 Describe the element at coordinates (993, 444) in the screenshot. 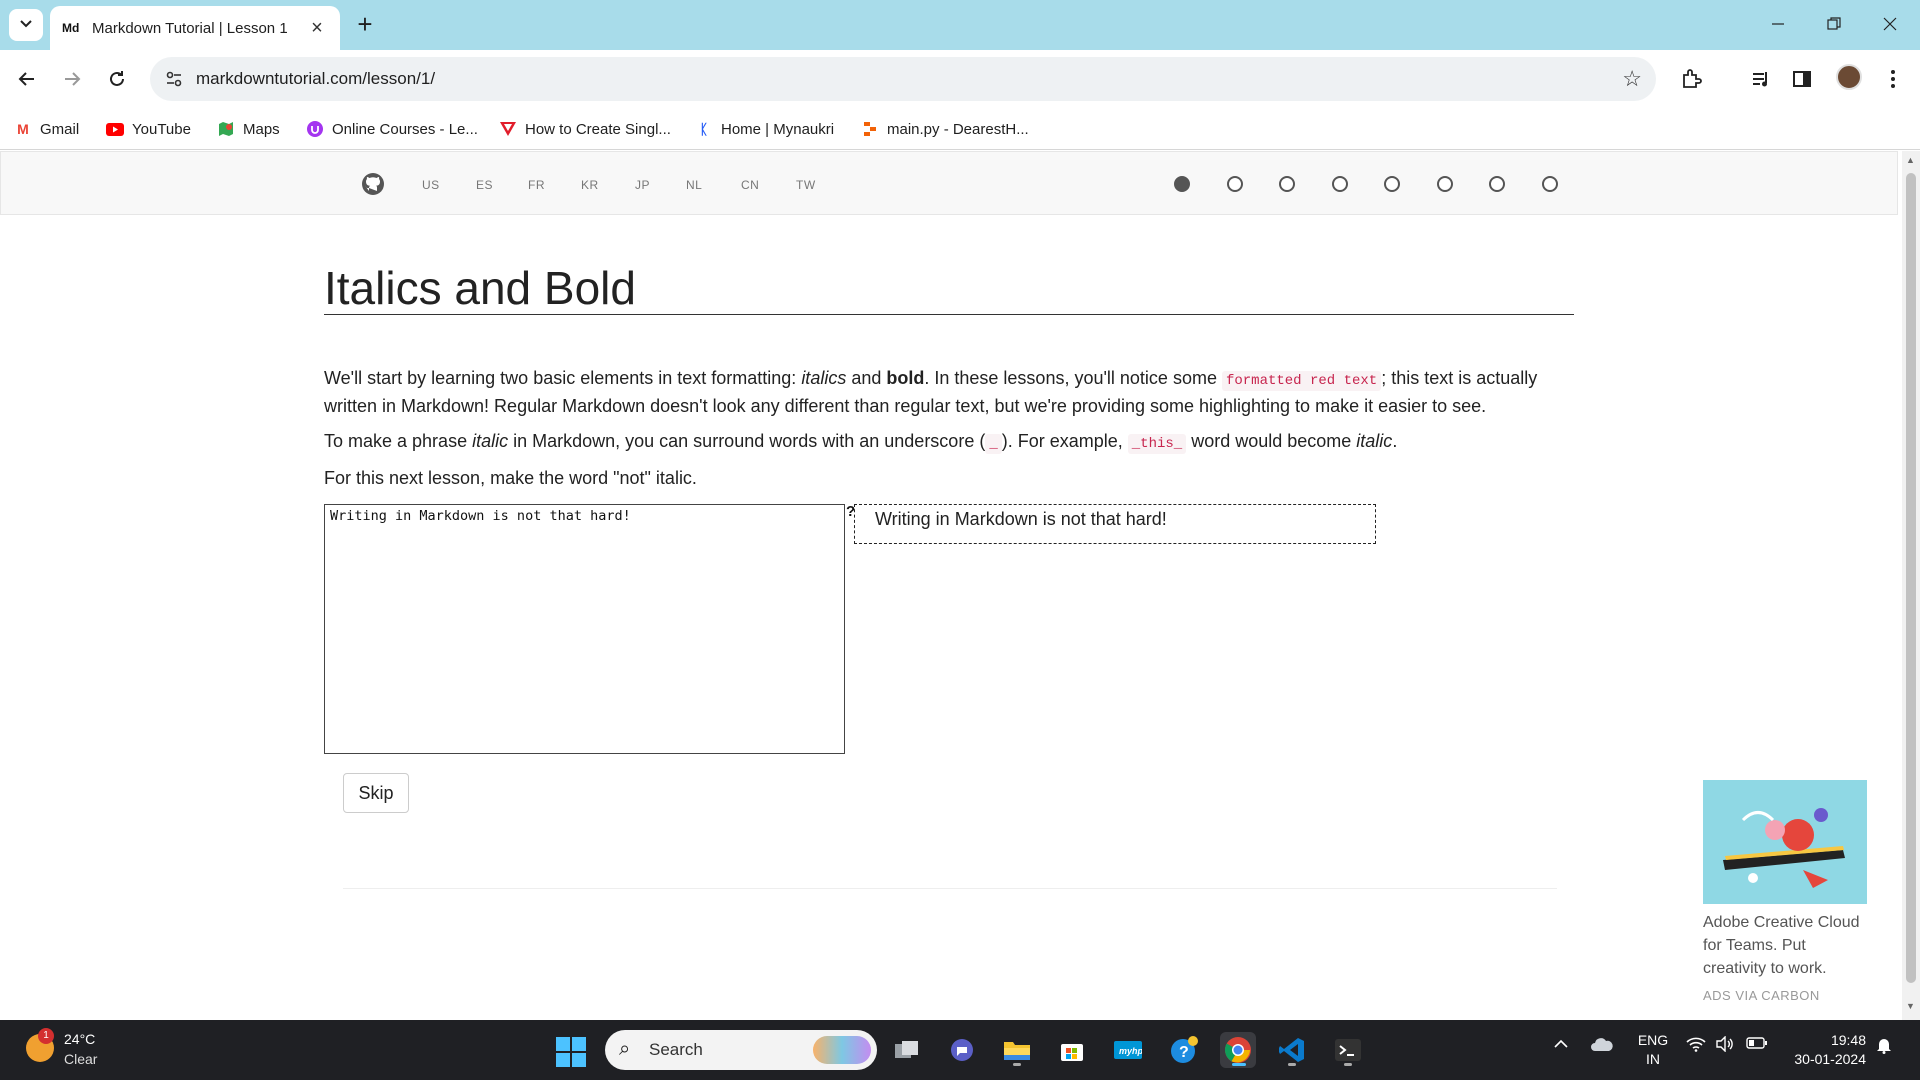

I see `code-snippet: _` at that location.